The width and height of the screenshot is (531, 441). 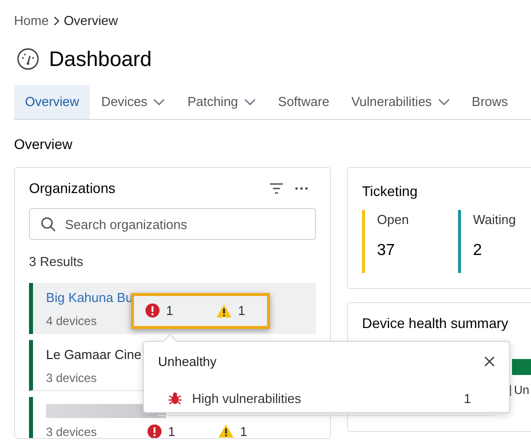 I want to click on card-title: Organizations, so click(x=72, y=188).